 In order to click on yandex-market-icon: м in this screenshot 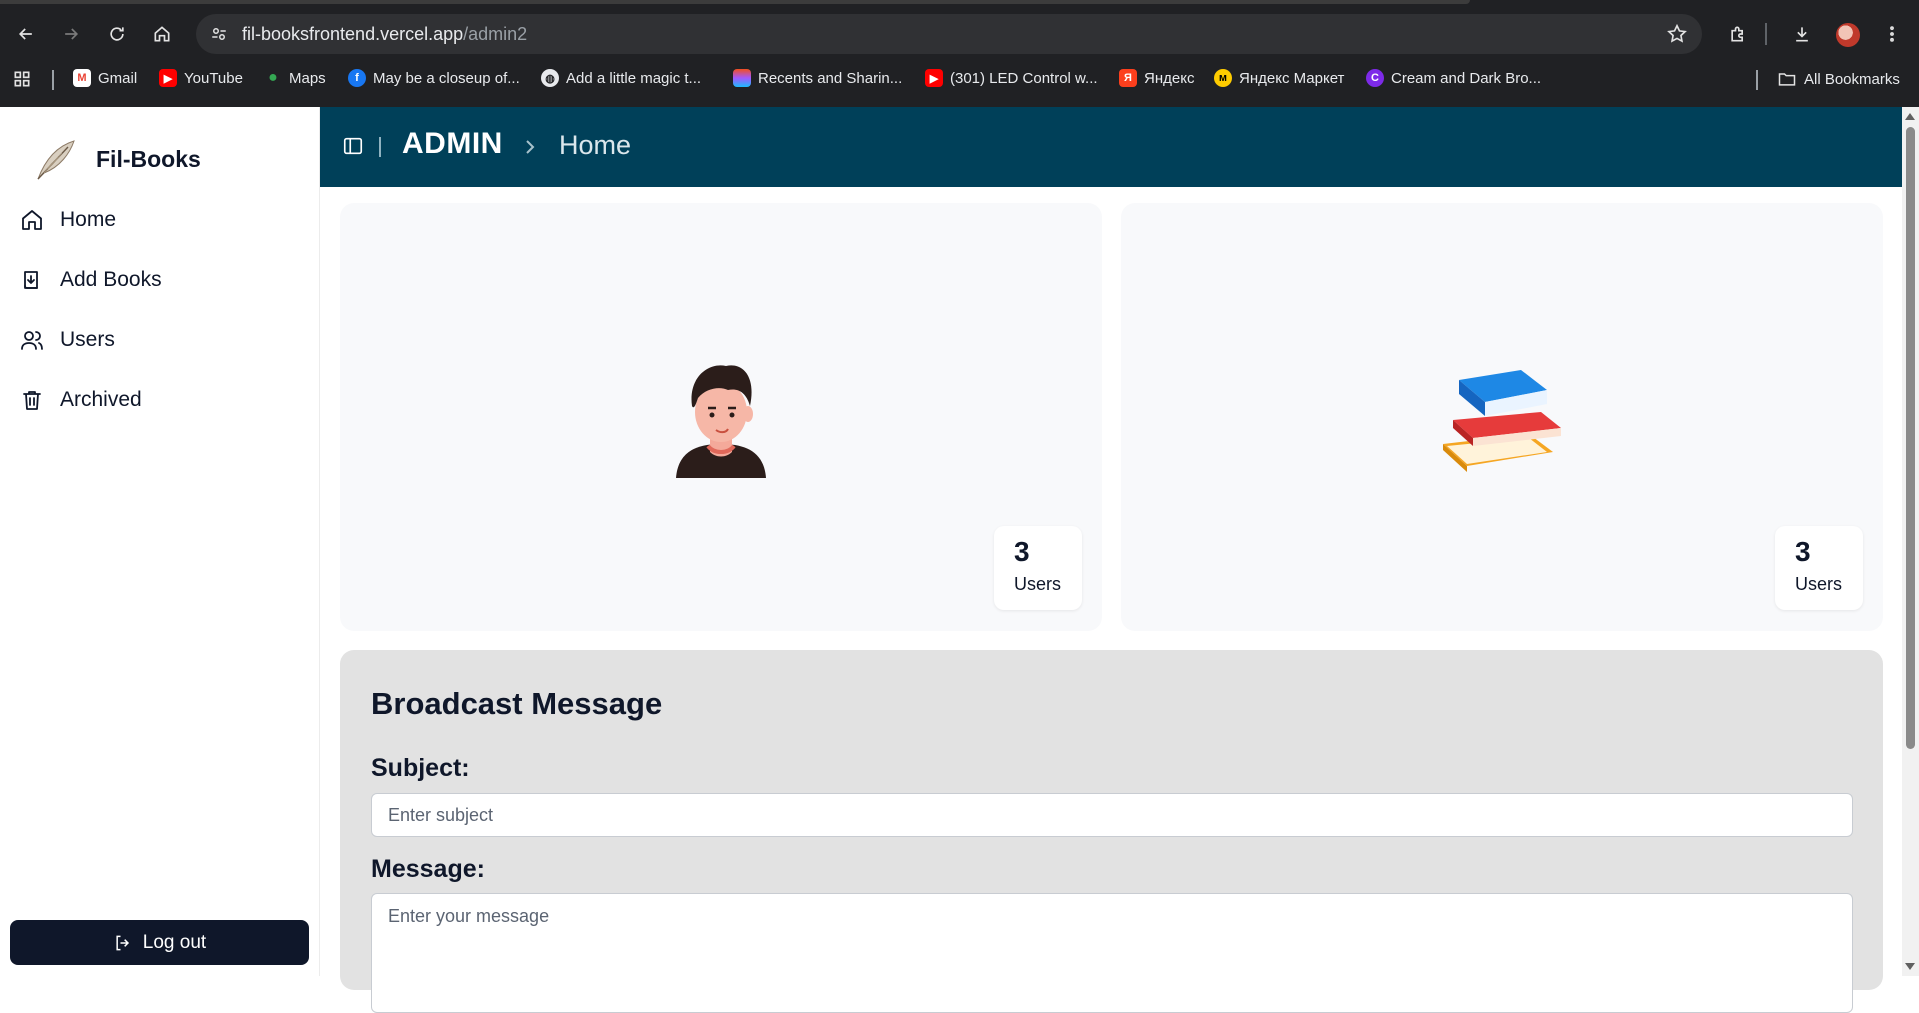, I will do `click(1223, 78)`.